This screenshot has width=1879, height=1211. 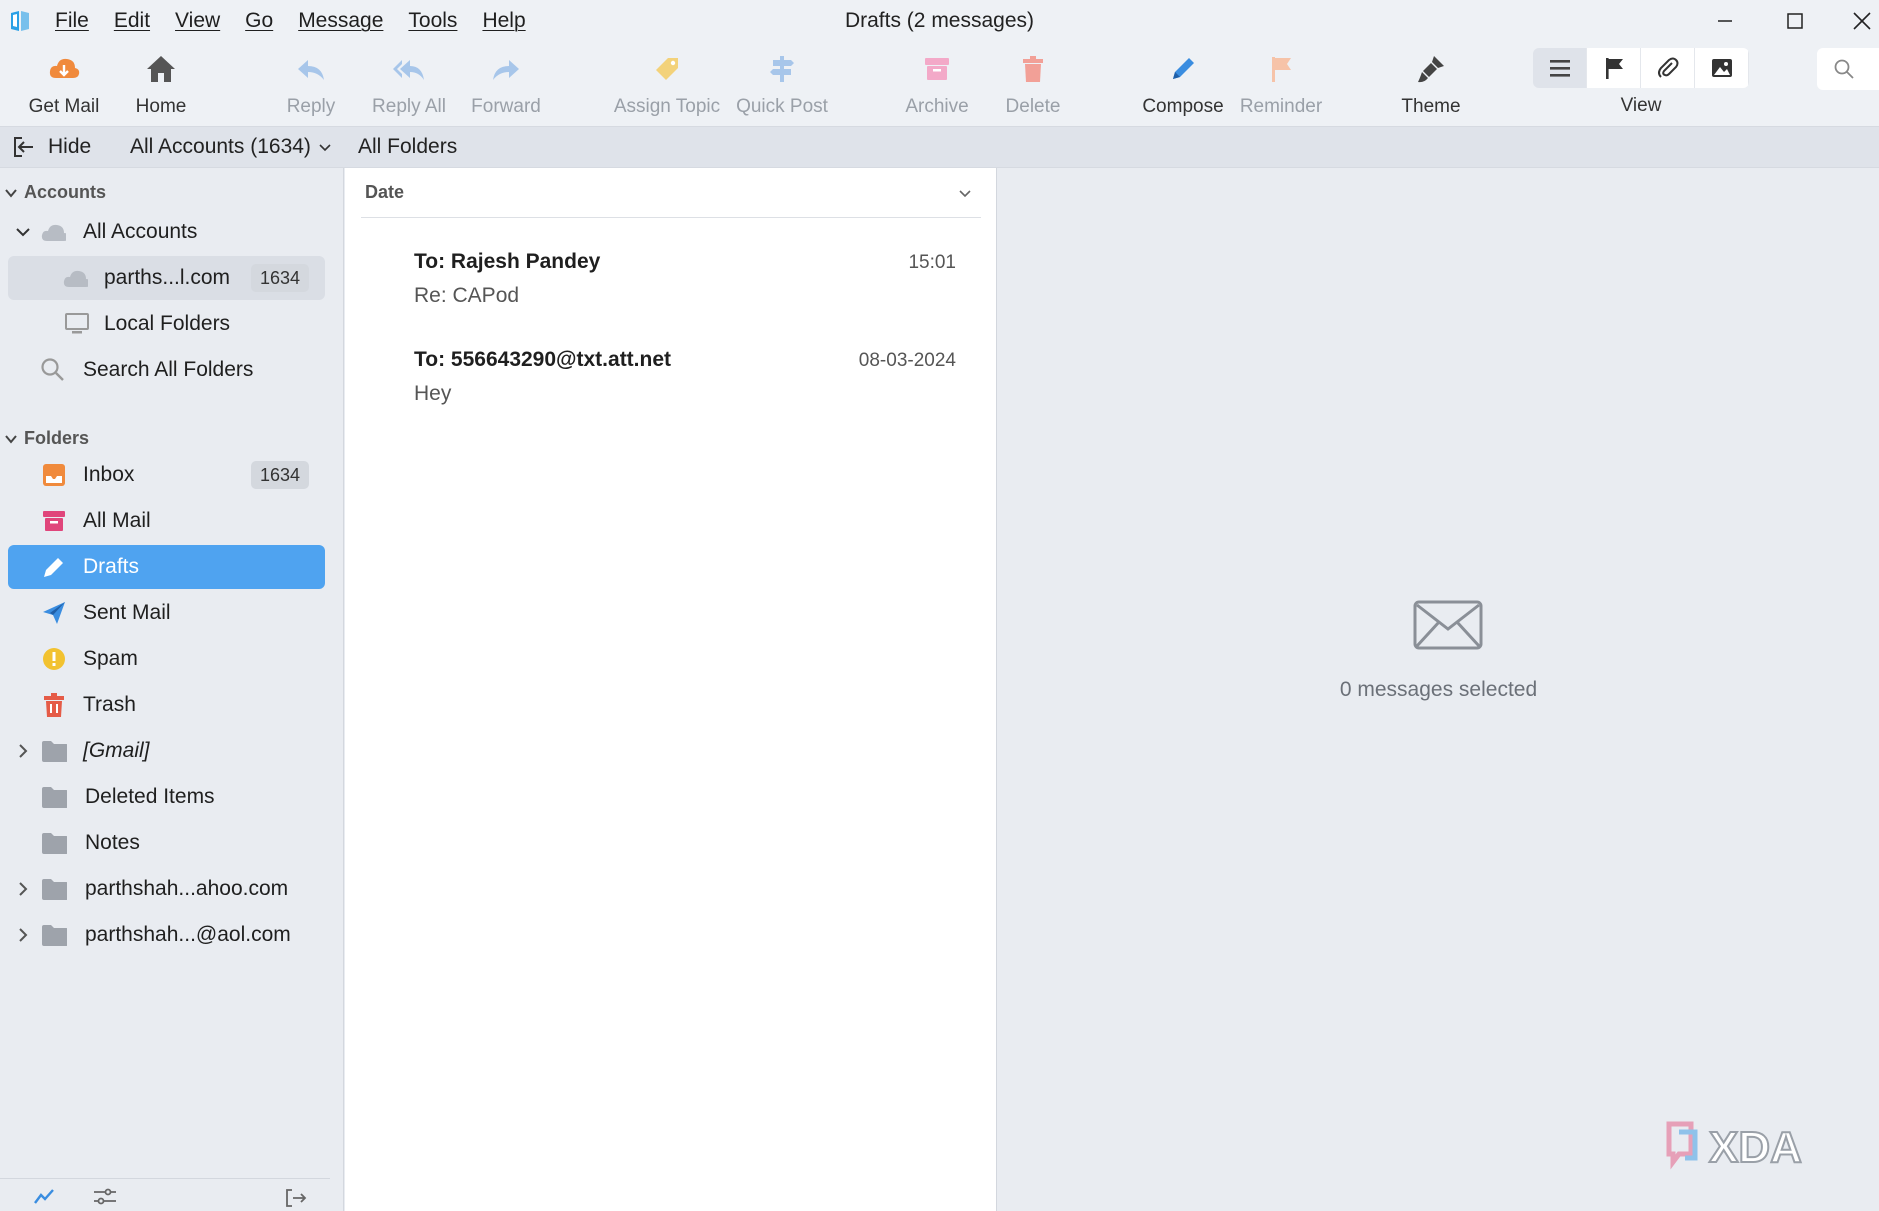 I want to click on images-view-button, so click(x=1722, y=68).